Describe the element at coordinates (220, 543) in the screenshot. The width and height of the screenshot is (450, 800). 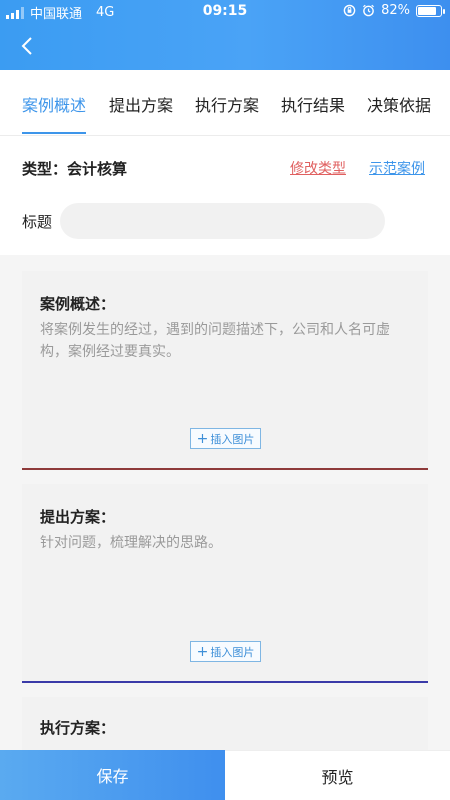
I see `card-hint: 针对问题，梳理解决的思路。` at that location.